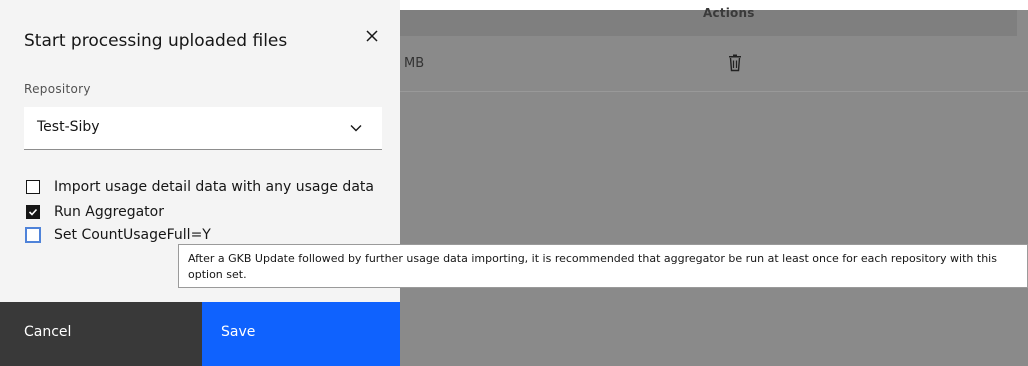 This screenshot has width=1028, height=366. I want to click on run-aggregator-checkbox-row: Run Aggregator, so click(95, 212).